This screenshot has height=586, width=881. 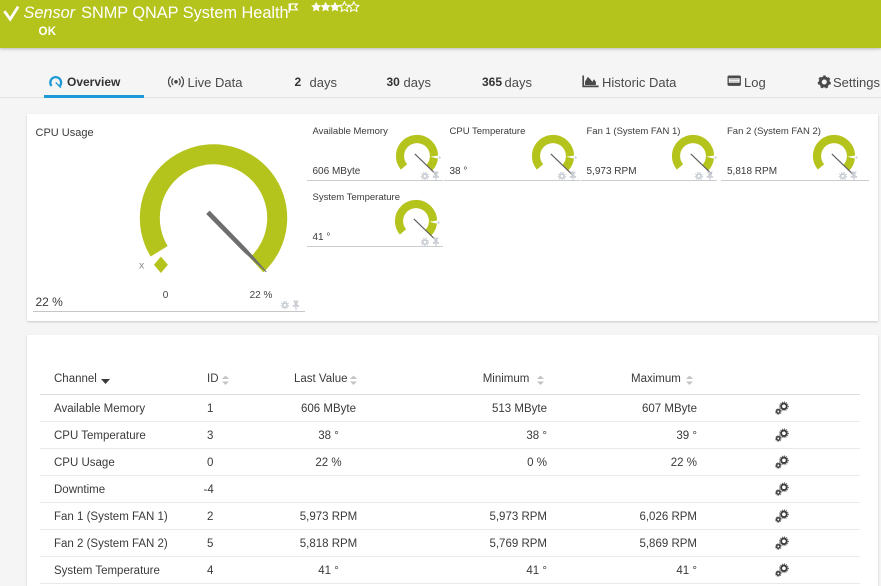 What do you see at coordinates (142, 266) in the screenshot?
I see `svg-text: x` at bounding box center [142, 266].